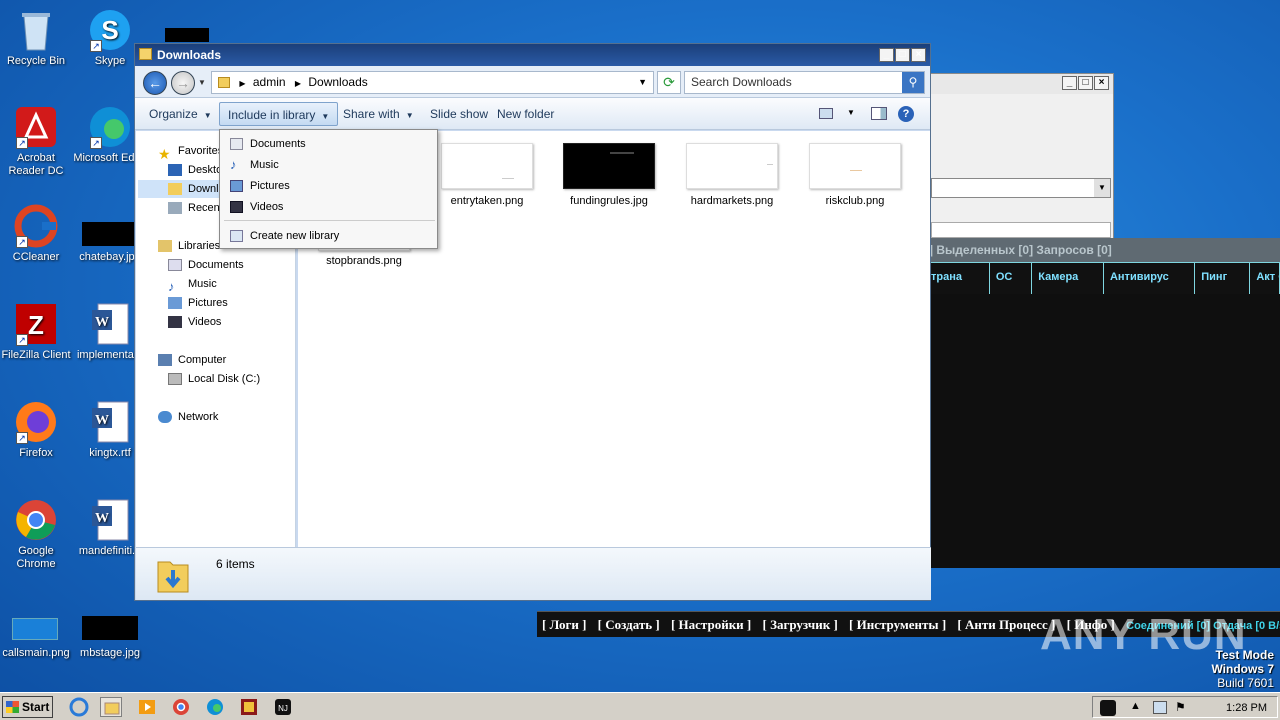 This screenshot has width=1280, height=720. What do you see at coordinates (279, 114) in the screenshot?
I see `include-in-library-button: Include in library ▼` at bounding box center [279, 114].